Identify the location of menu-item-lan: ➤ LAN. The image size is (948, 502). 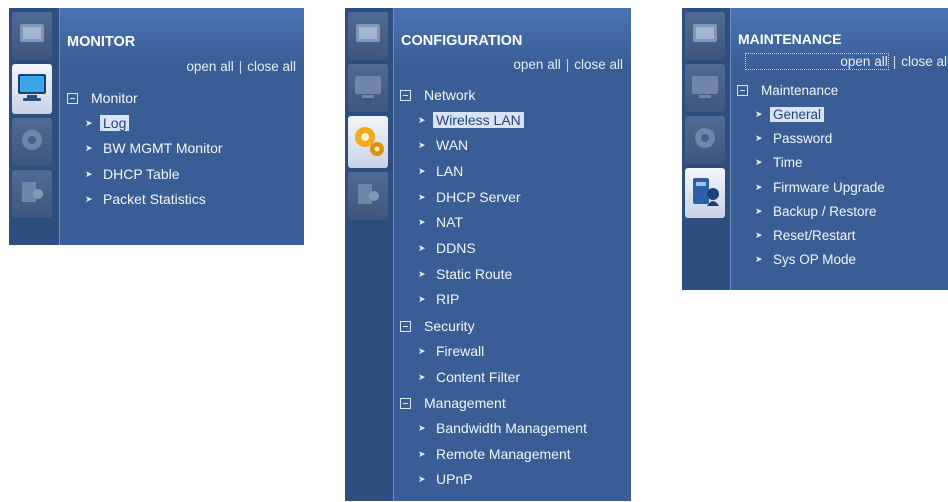
(440, 171).